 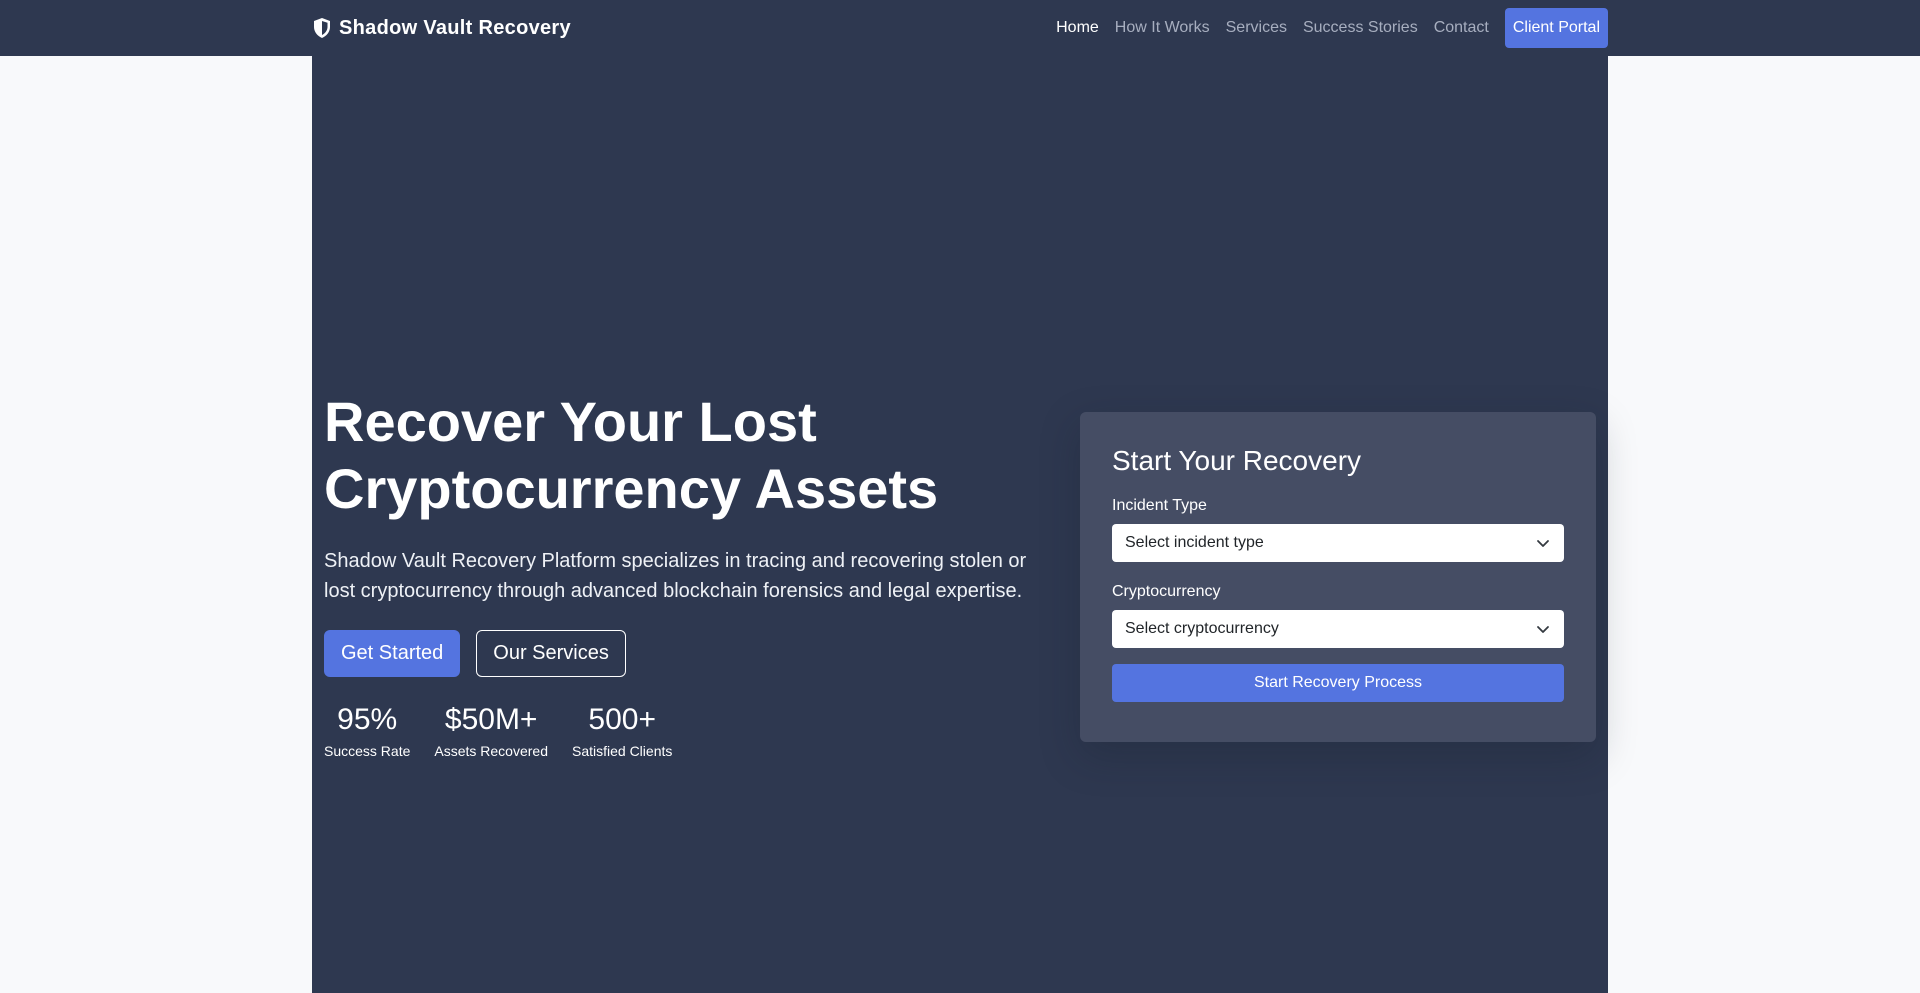 What do you see at coordinates (392, 653) in the screenshot?
I see `get-started-button: Get Started` at bounding box center [392, 653].